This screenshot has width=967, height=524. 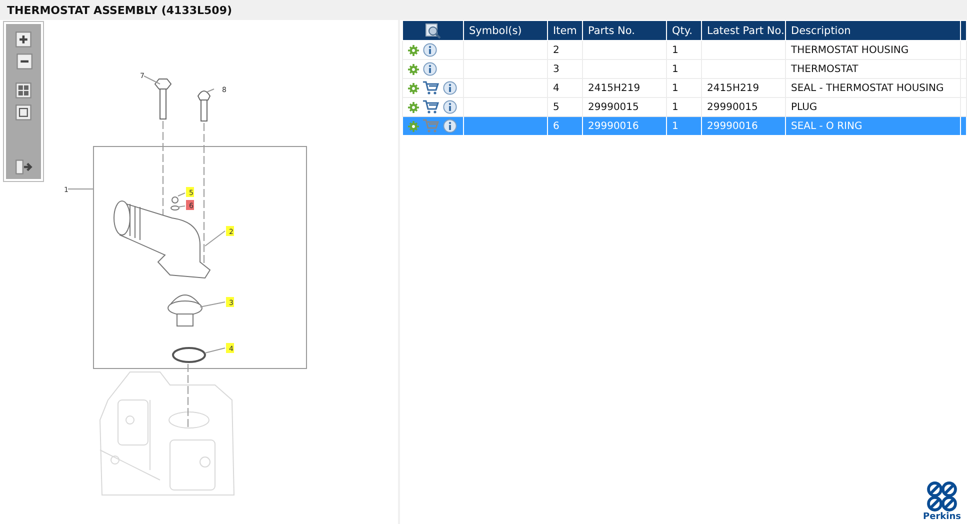 I want to click on column-header: Qty., so click(x=684, y=30).